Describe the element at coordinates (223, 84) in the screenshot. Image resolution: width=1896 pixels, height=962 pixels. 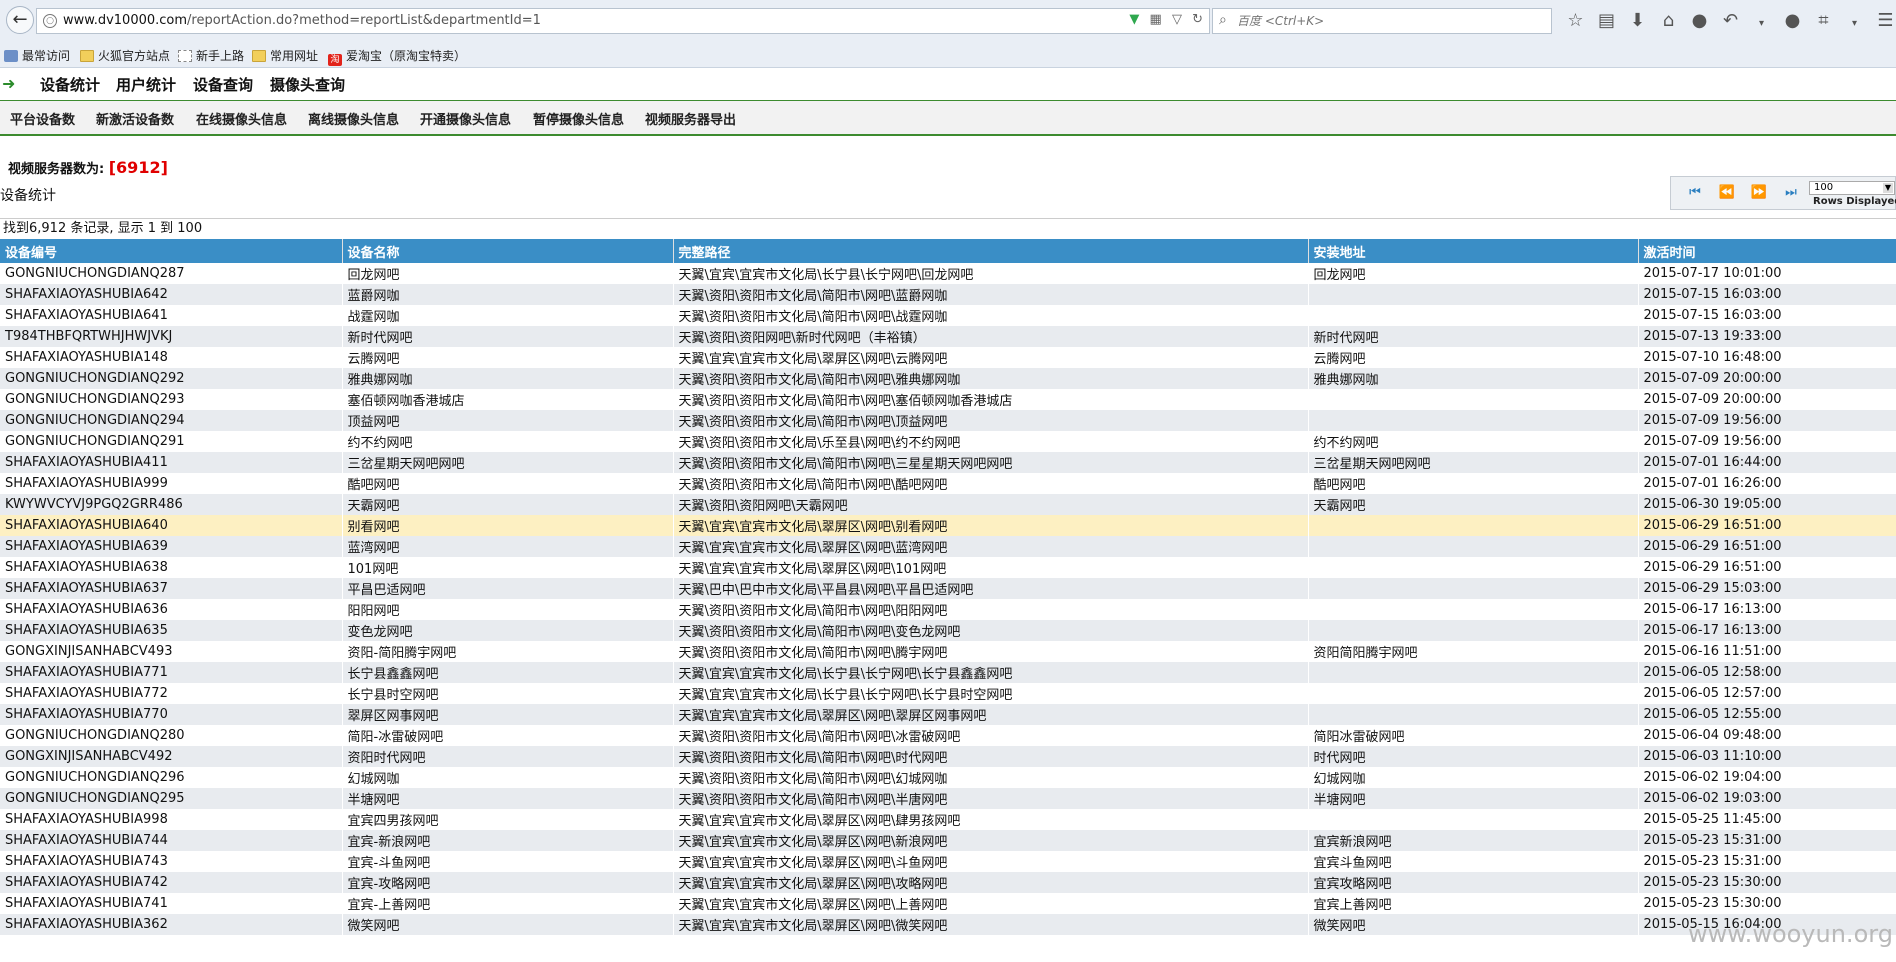
I see `nav-device-query: 设备查询` at that location.